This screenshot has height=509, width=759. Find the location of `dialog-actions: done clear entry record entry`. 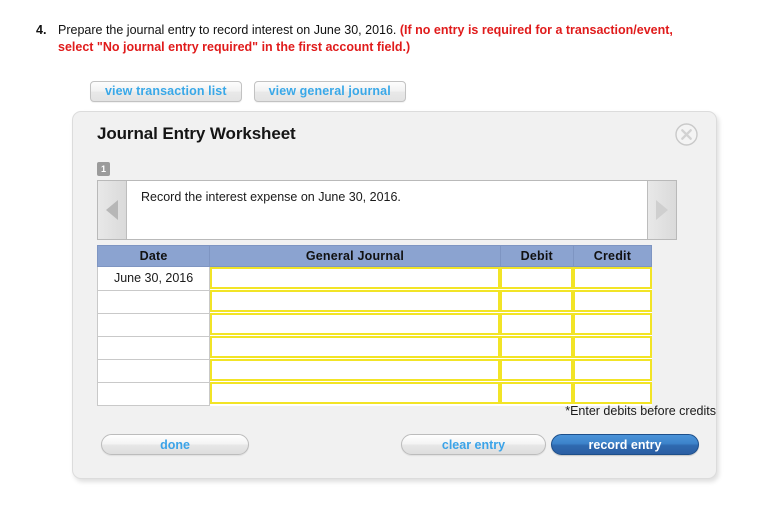

dialog-actions: done clear entry record entry is located at coordinates (394, 445).